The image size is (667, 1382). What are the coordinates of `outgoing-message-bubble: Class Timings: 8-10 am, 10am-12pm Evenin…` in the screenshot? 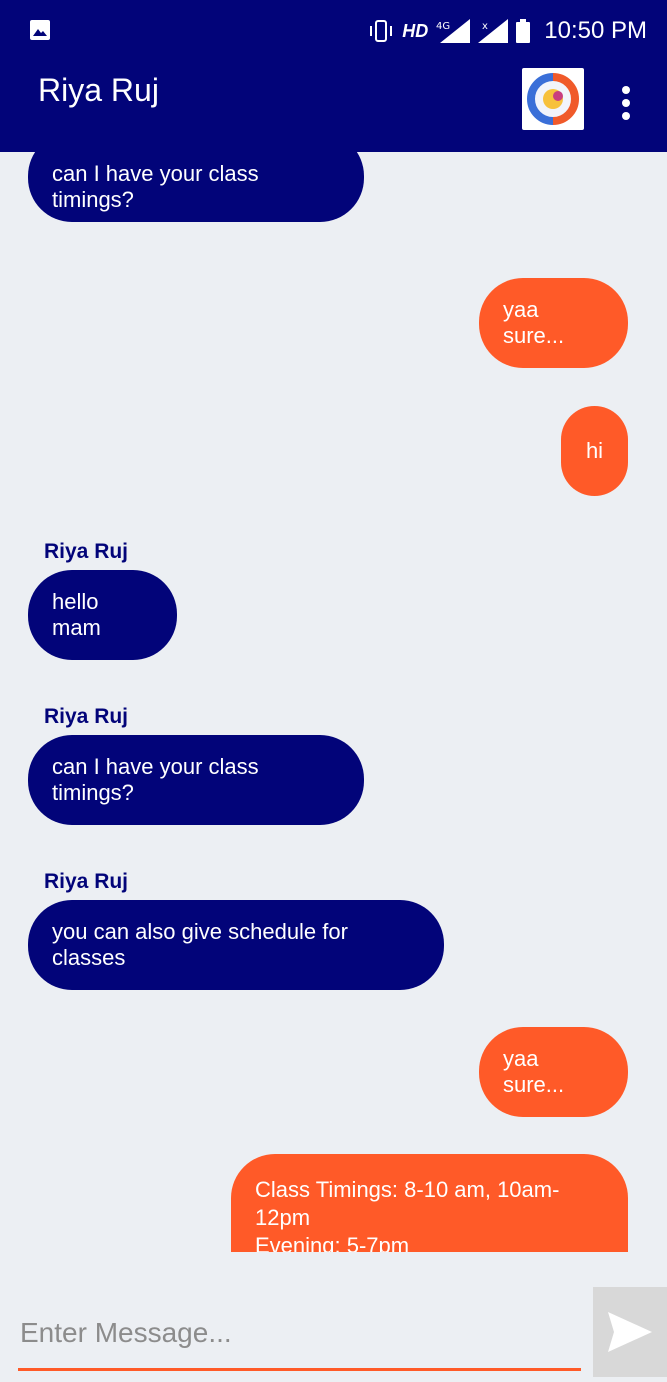 It's located at (429, 1203).